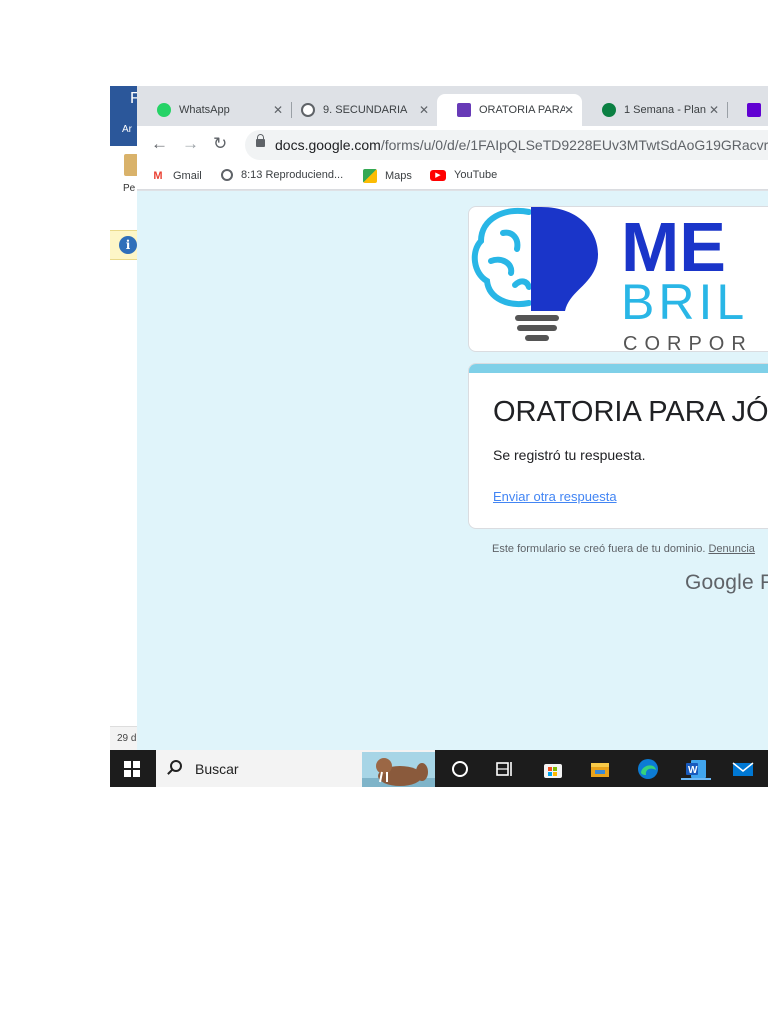  I want to click on paste-label: Pe, so click(129, 188).